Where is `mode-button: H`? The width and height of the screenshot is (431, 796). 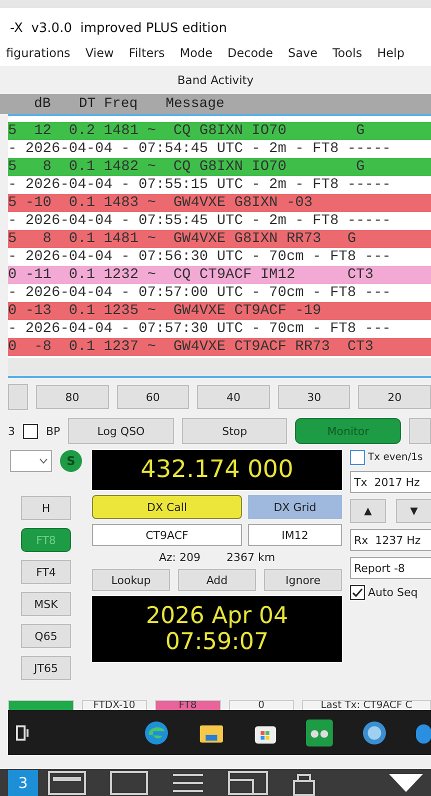
mode-button: H is located at coordinates (46, 508).